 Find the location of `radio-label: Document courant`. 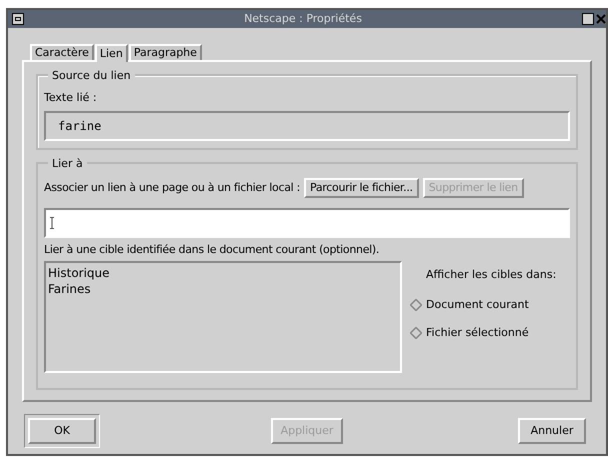

radio-label: Document courant is located at coordinates (477, 305).